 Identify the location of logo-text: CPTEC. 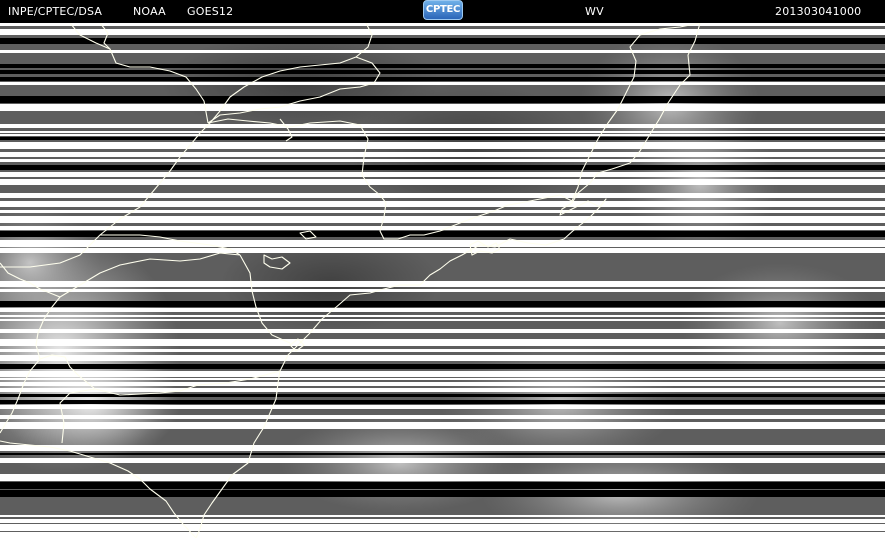
(443, 9).